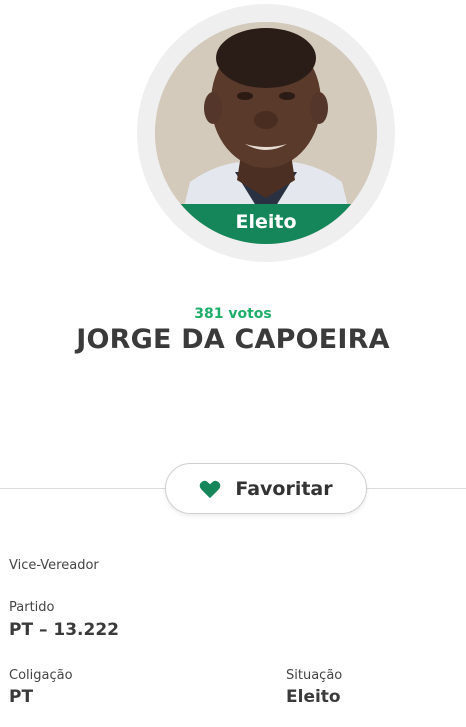 This screenshot has width=466, height=727. What do you see at coordinates (32, 607) in the screenshot?
I see `party-label: Partido` at bounding box center [32, 607].